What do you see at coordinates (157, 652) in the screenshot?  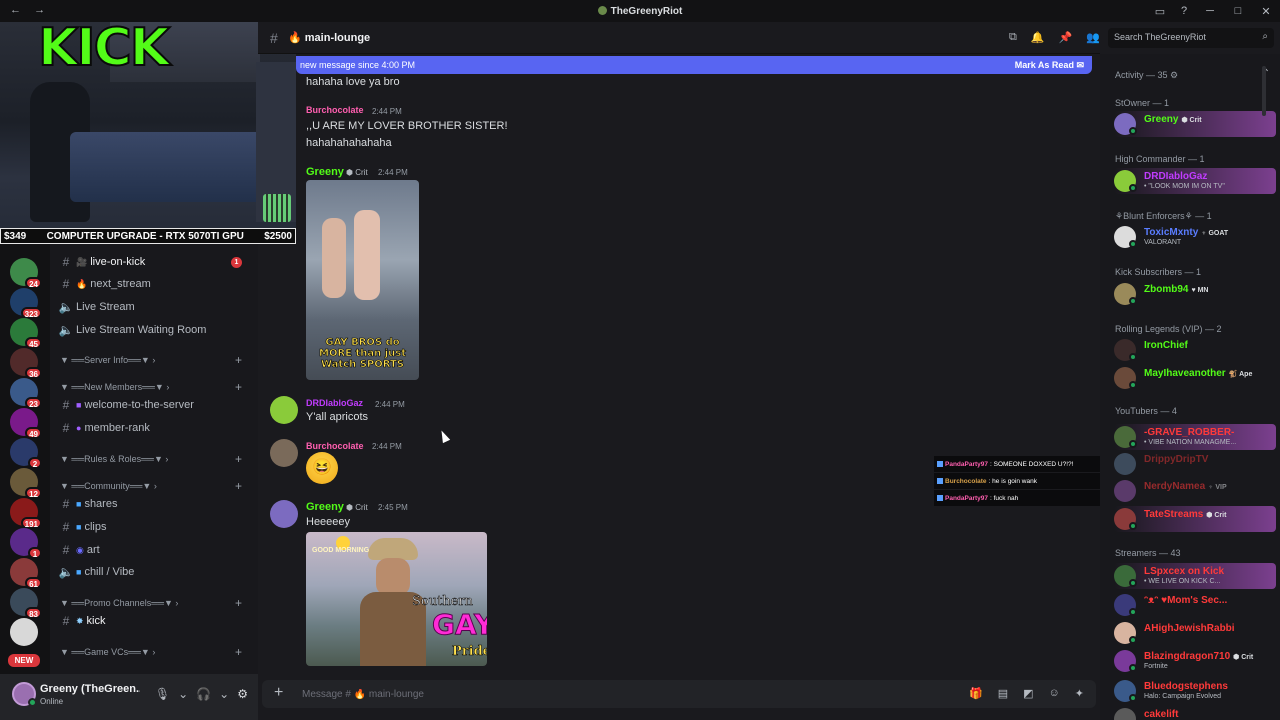 I see `category-game-vcs: ▼ ══Game VCs══▼ › +` at bounding box center [157, 652].